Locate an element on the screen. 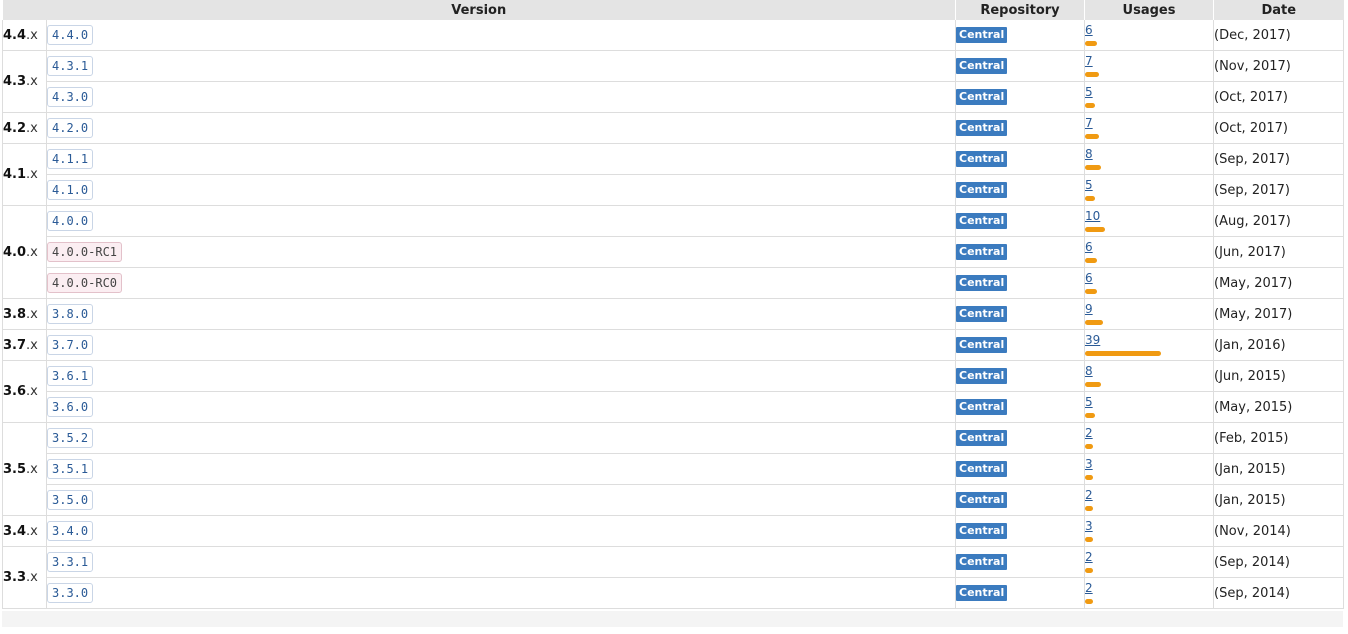 Image resolution: width=1348 pixels, height=634 pixels. version-cell: 3.3.0 is located at coordinates (501, 593).